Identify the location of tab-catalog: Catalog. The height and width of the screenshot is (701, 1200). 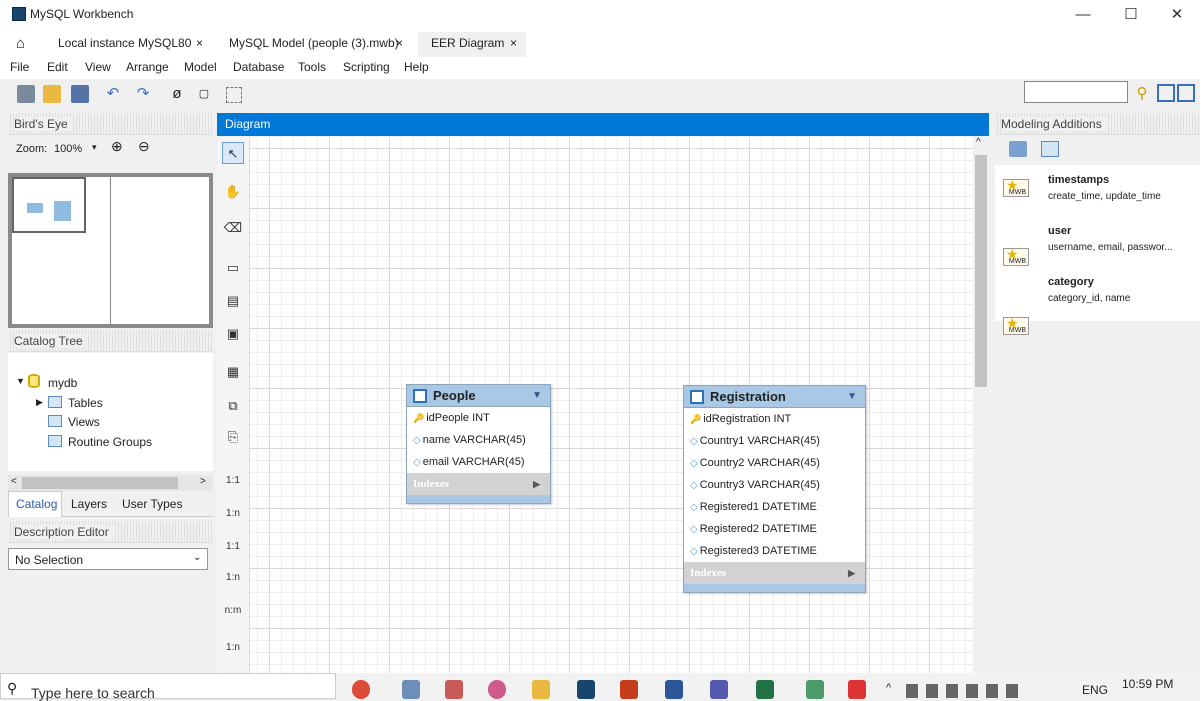
(36, 504).